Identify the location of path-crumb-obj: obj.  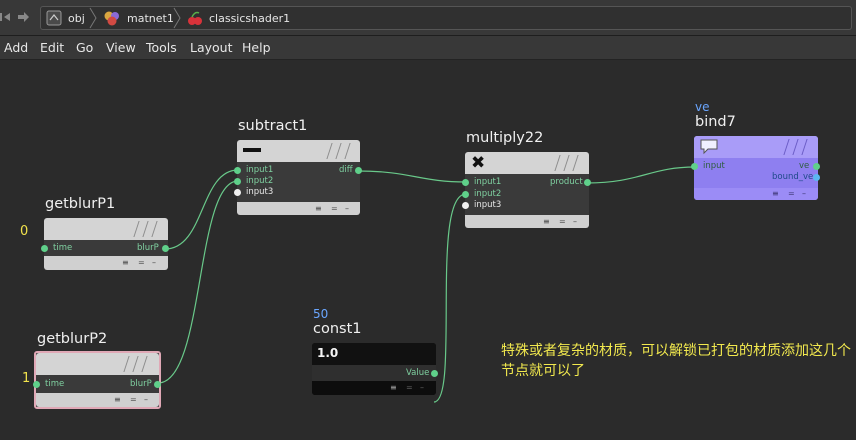
(65, 18).